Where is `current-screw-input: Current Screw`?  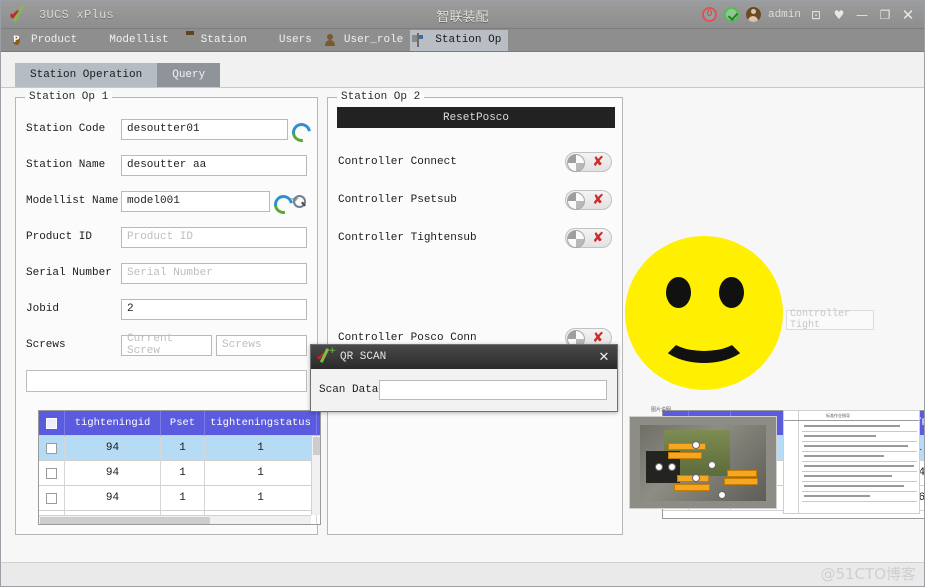 current-screw-input: Current Screw is located at coordinates (166, 345).